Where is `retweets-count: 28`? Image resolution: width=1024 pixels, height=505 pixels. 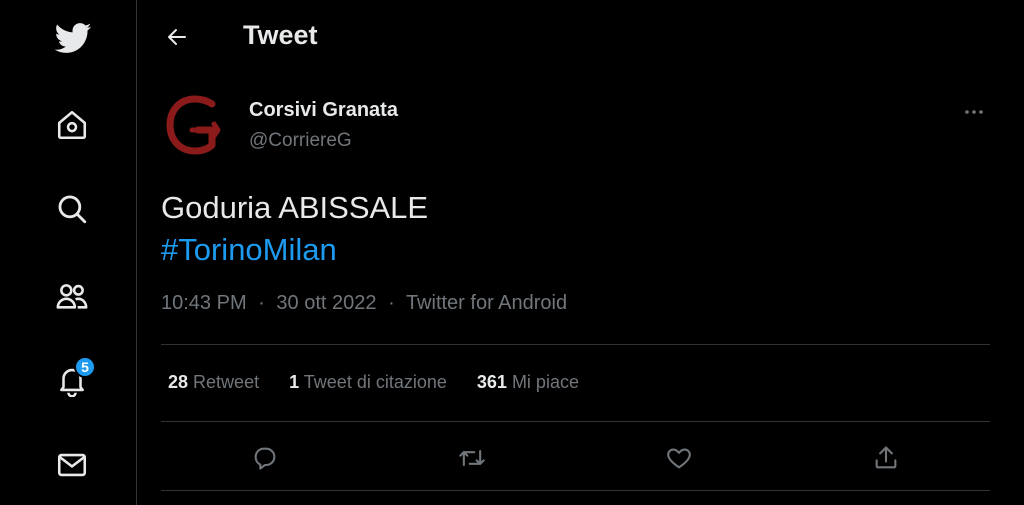 retweets-count: 28 is located at coordinates (178, 382).